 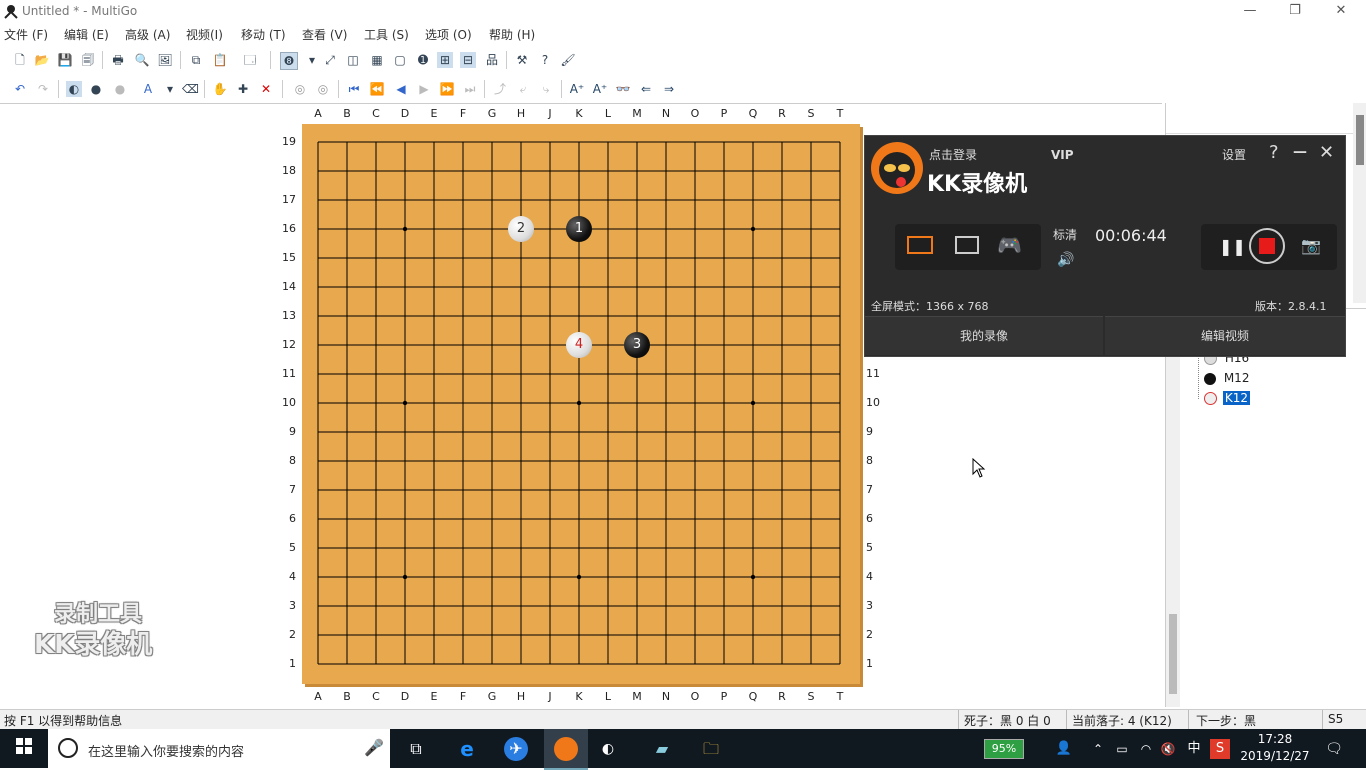 I want to click on back-one-icon: ◀, so click(x=401, y=89).